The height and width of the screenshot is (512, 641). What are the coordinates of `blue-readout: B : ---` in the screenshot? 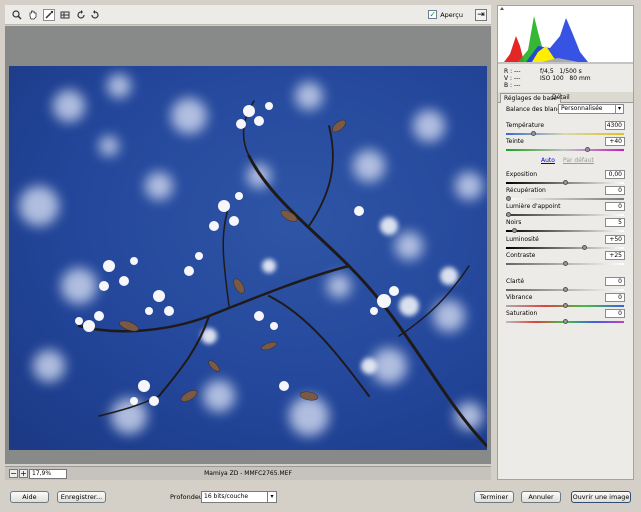 It's located at (512, 85).